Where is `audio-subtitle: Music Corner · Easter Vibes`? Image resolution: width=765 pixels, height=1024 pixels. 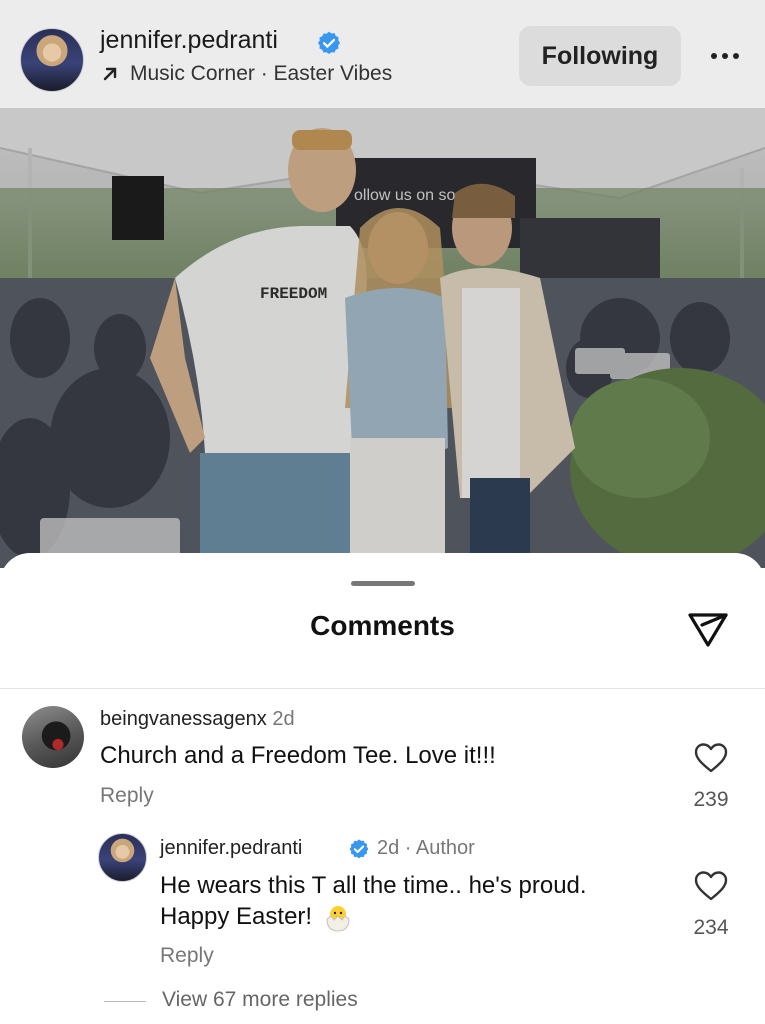
audio-subtitle: Music Corner · Easter Vibes is located at coordinates (246, 74).